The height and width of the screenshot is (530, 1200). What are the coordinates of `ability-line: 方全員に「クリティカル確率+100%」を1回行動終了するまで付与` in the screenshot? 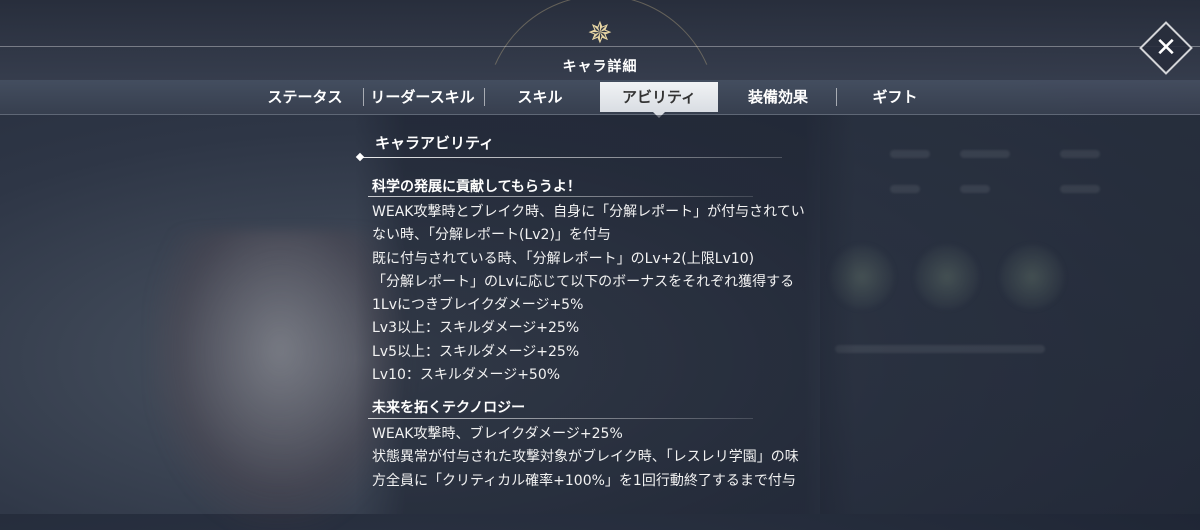 It's located at (584, 480).